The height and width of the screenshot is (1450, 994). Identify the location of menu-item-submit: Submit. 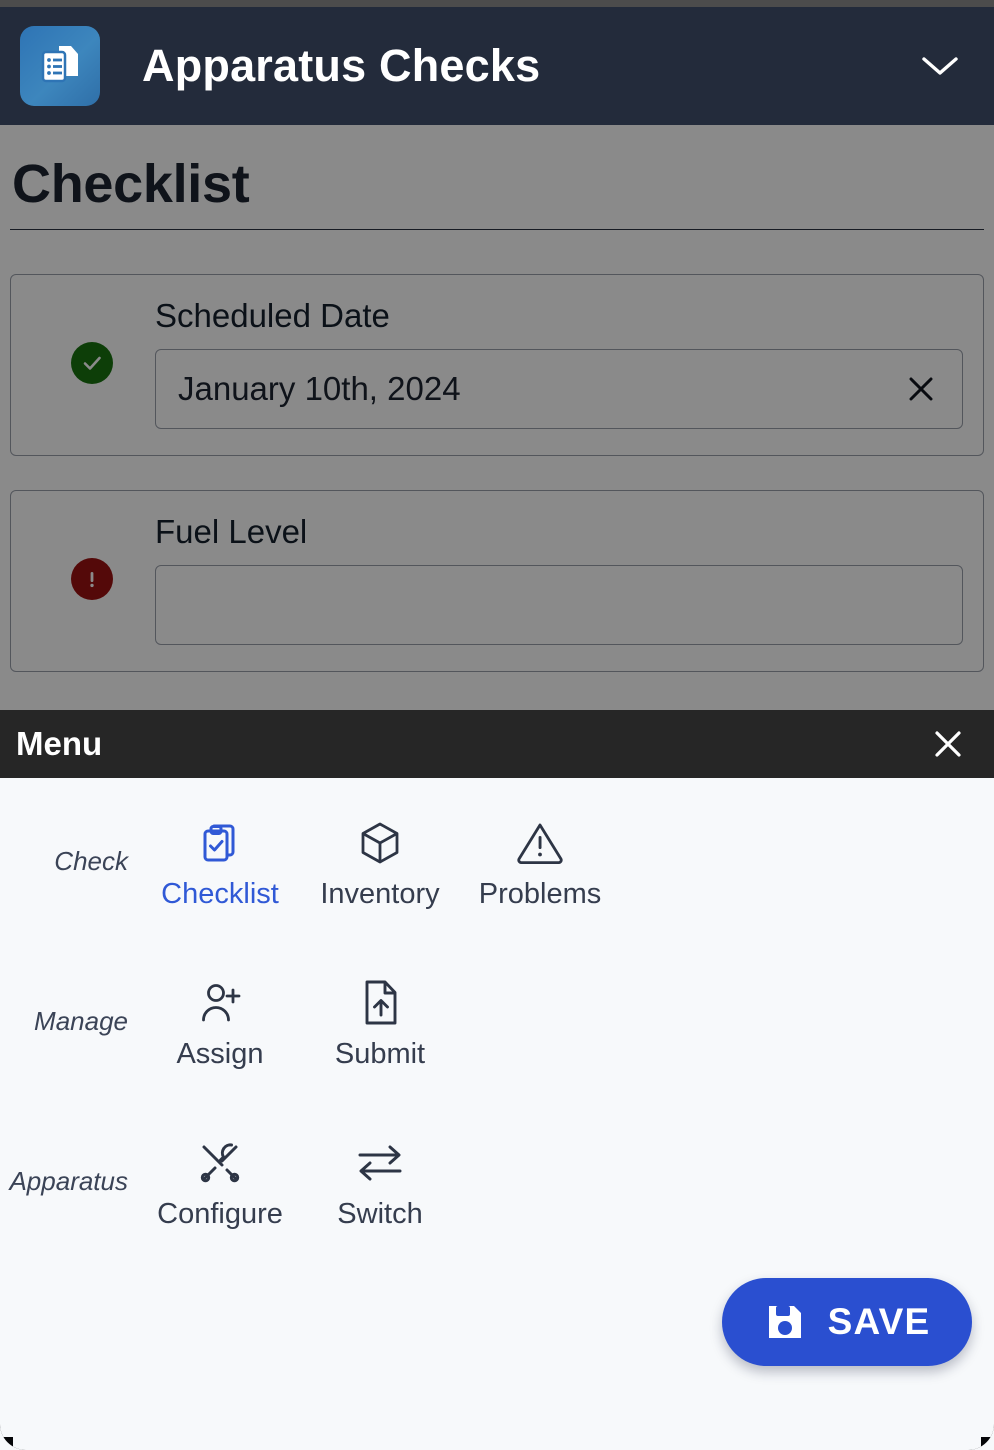
(380, 1013).